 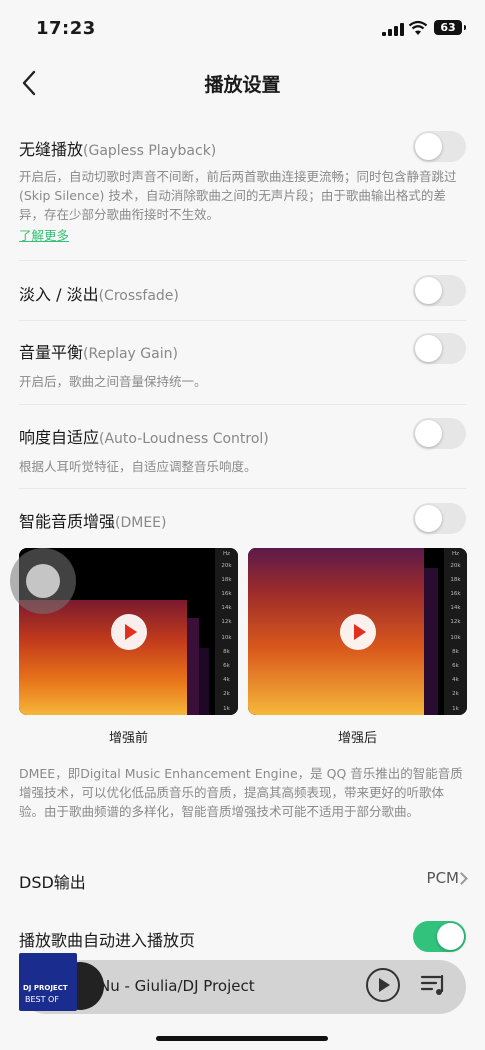 What do you see at coordinates (439, 146) in the screenshot?
I see `toggle-gapless` at bounding box center [439, 146].